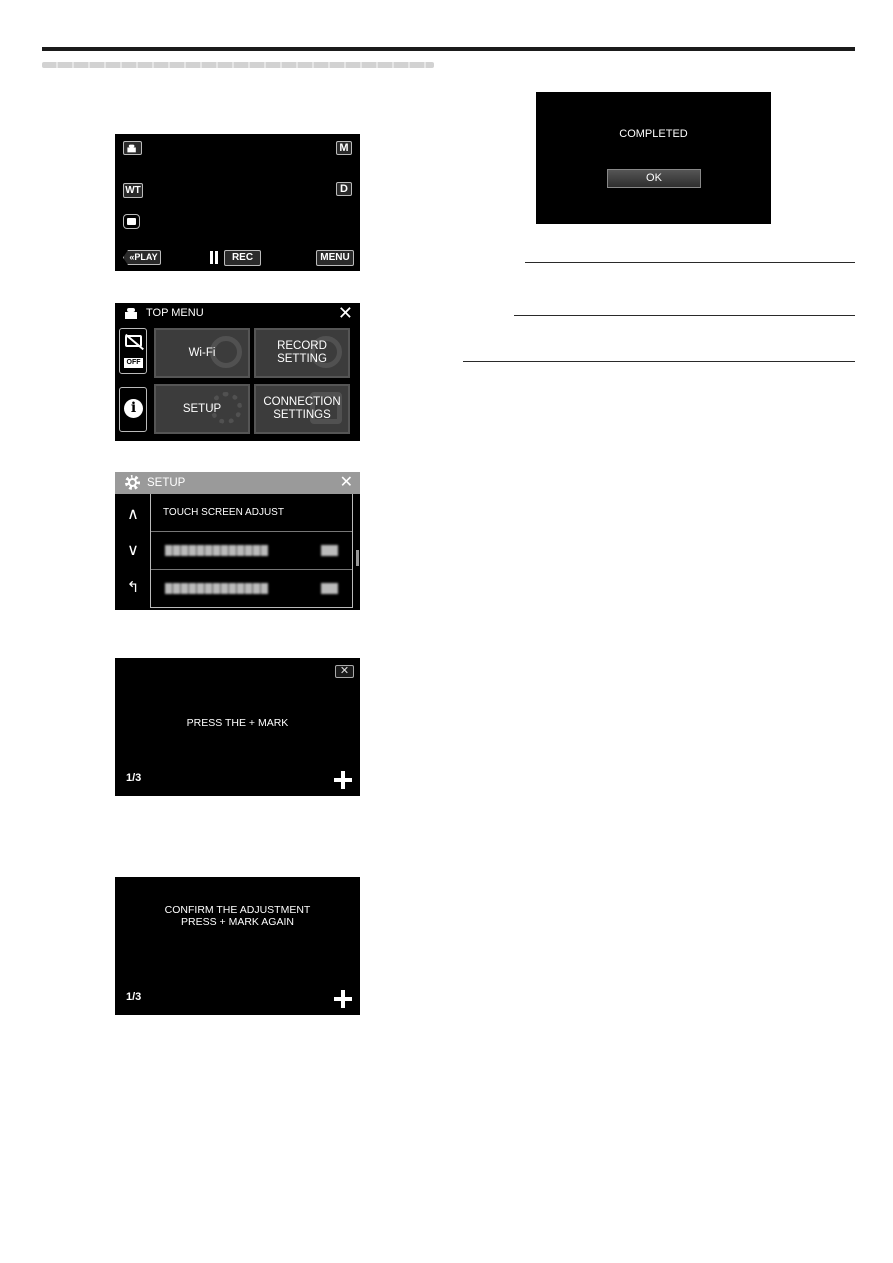 The height and width of the screenshot is (1263, 893). What do you see at coordinates (237, 483) in the screenshot?
I see `setup-header: SETUP` at bounding box center [237, 483].